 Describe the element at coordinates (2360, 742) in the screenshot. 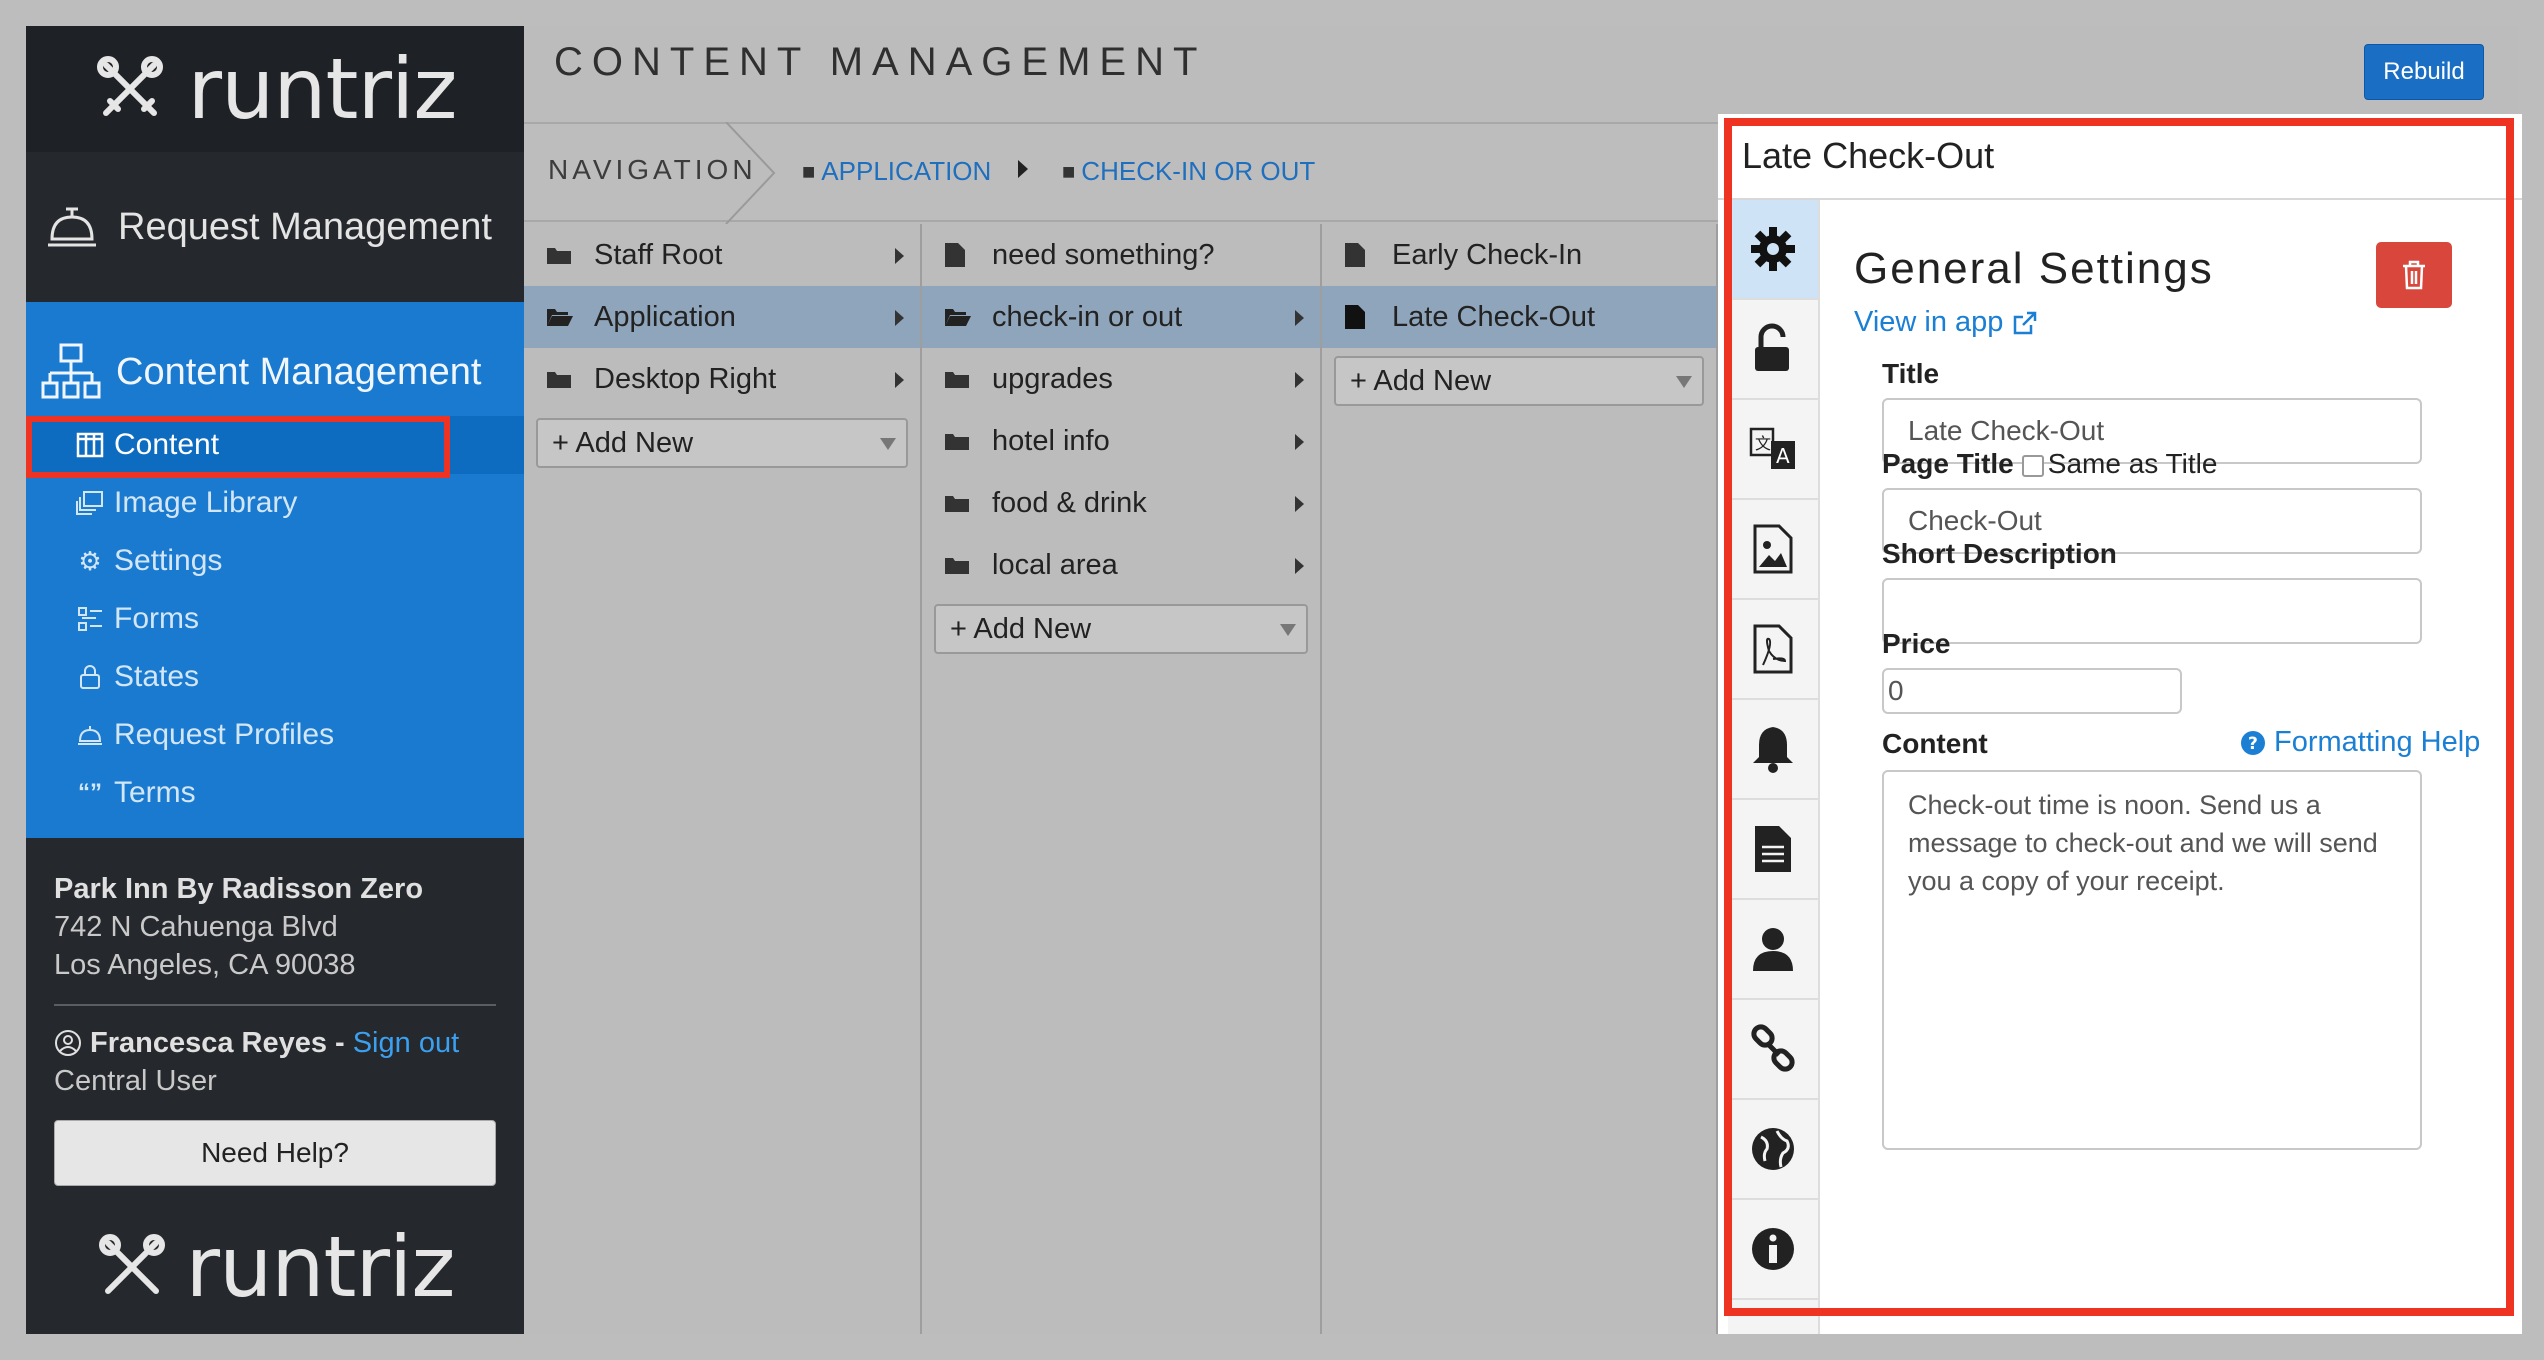

I see `formatting-help-link: ? Formatting Help` at that location.